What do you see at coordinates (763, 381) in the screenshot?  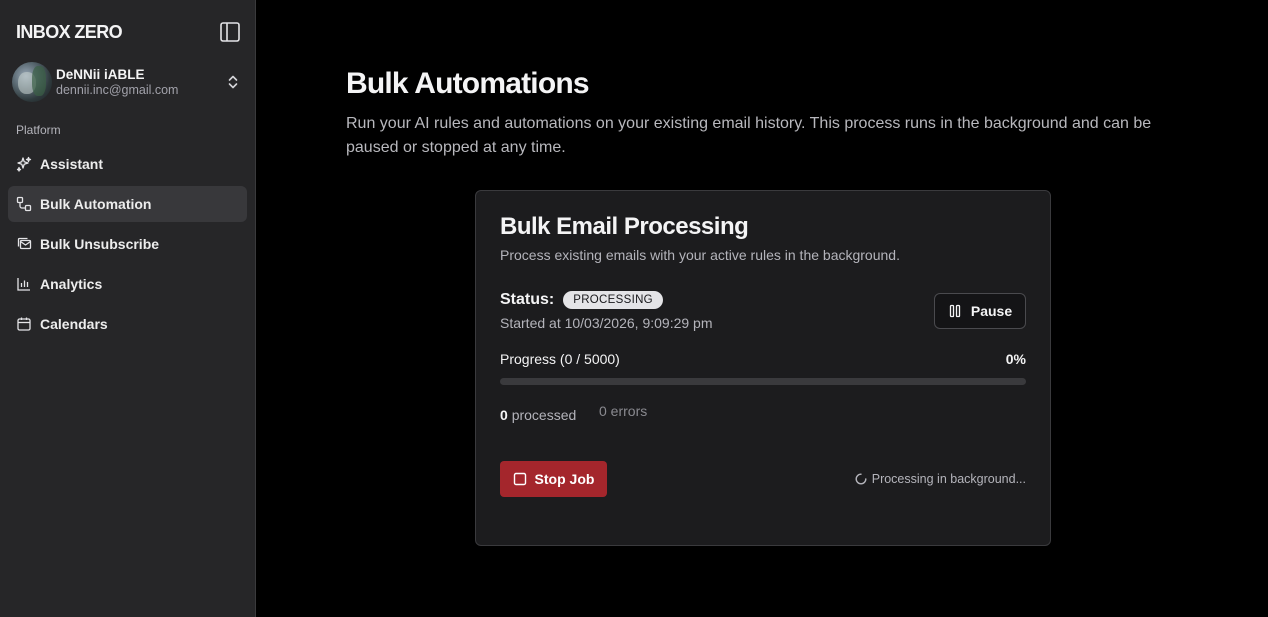 I see `progress-bar` at bounding box center [763, 381].